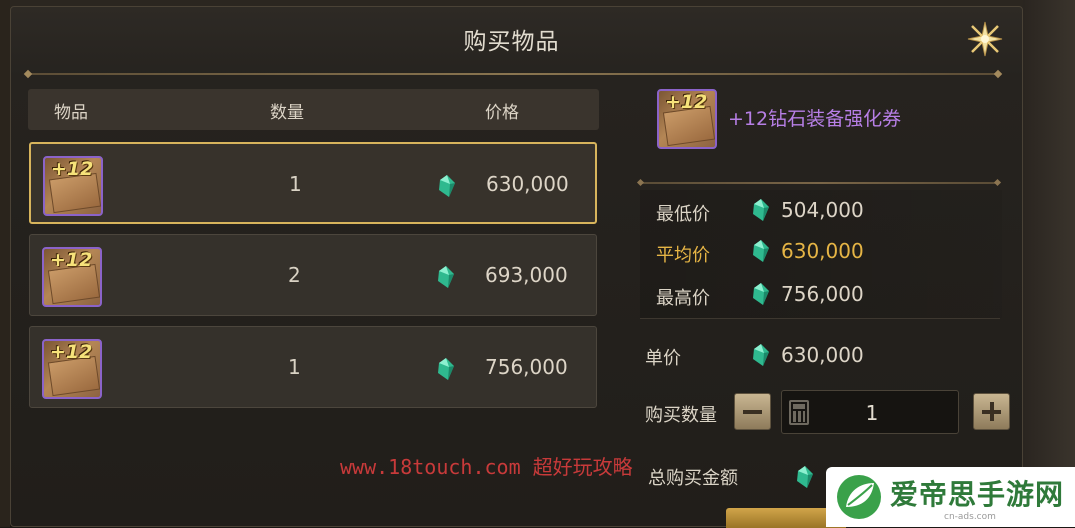 Image resolution: width=1075 pixels, height=528 pixels. I want to click on header-price: 价格, so click(502, 110).